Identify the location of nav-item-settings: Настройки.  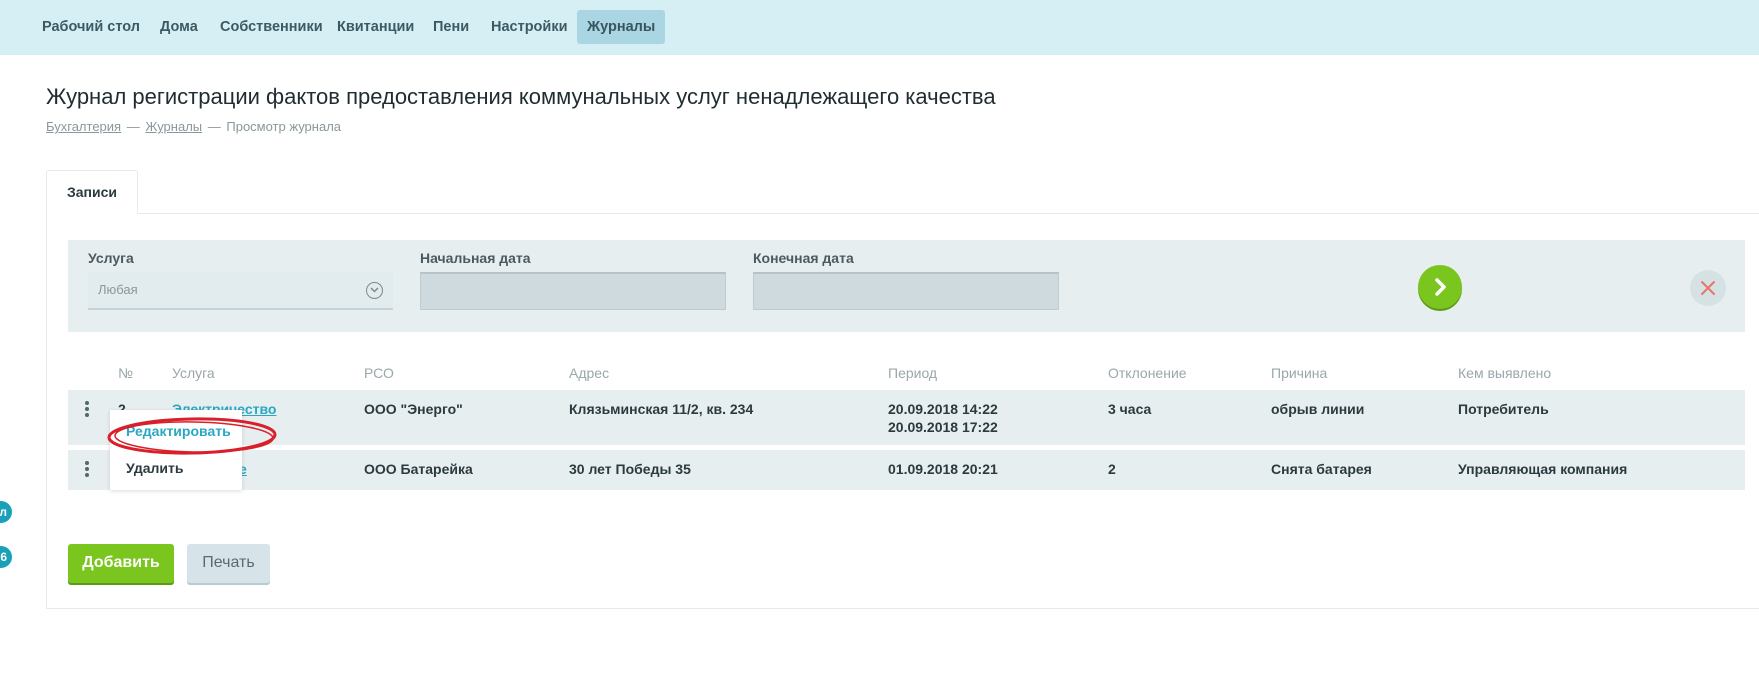
(529, 27).